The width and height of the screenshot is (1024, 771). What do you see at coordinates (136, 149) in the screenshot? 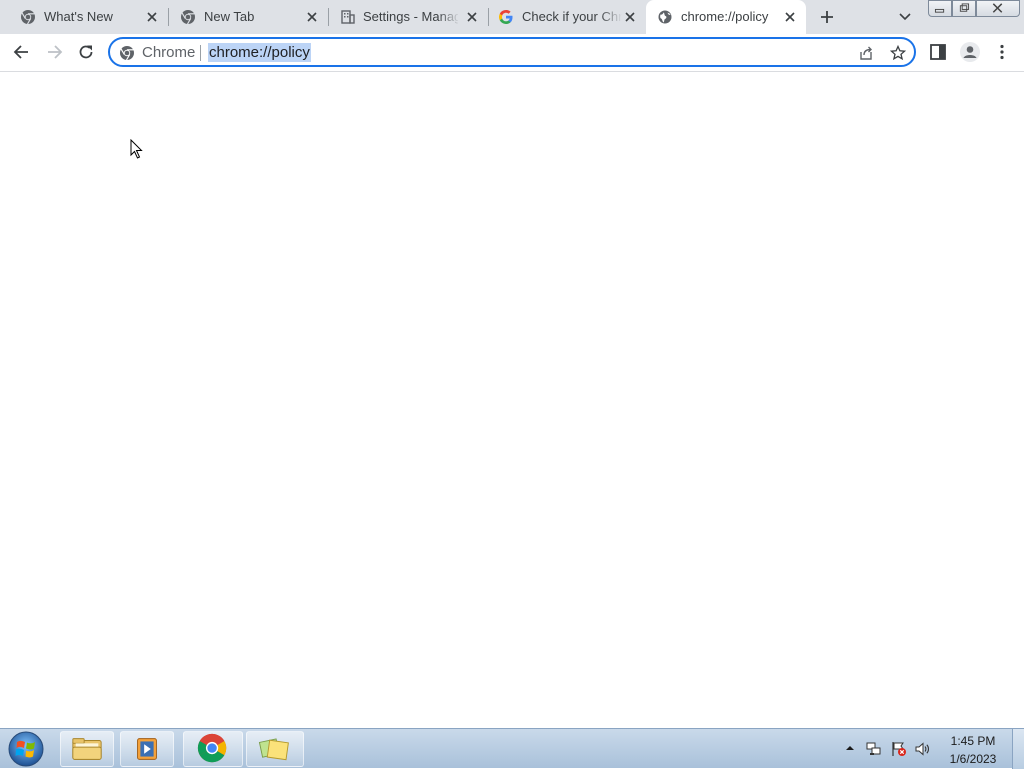
I see `mouse-cursor-icon` at bounding box center [136, 149].